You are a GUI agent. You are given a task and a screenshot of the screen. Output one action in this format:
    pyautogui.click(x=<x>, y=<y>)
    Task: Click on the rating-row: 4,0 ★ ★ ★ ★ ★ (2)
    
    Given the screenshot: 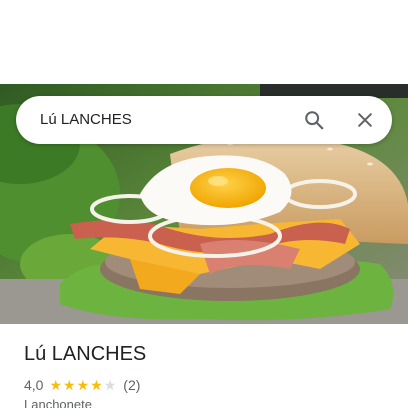 What is the action you would take?
    pyautogui.click(x=82, y=385)
    